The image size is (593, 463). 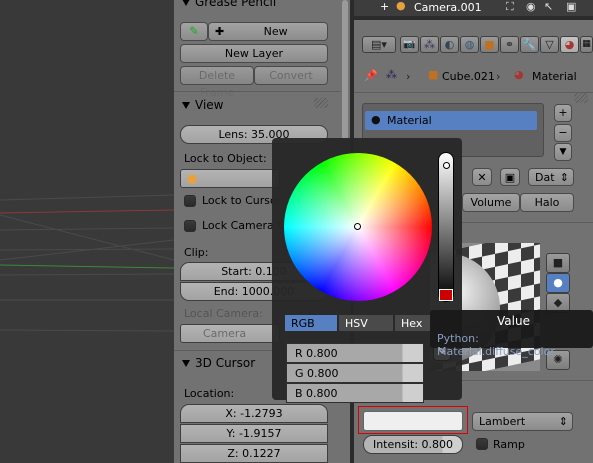 I want to click on plane-icon: ■, so click(x=558, y=262).